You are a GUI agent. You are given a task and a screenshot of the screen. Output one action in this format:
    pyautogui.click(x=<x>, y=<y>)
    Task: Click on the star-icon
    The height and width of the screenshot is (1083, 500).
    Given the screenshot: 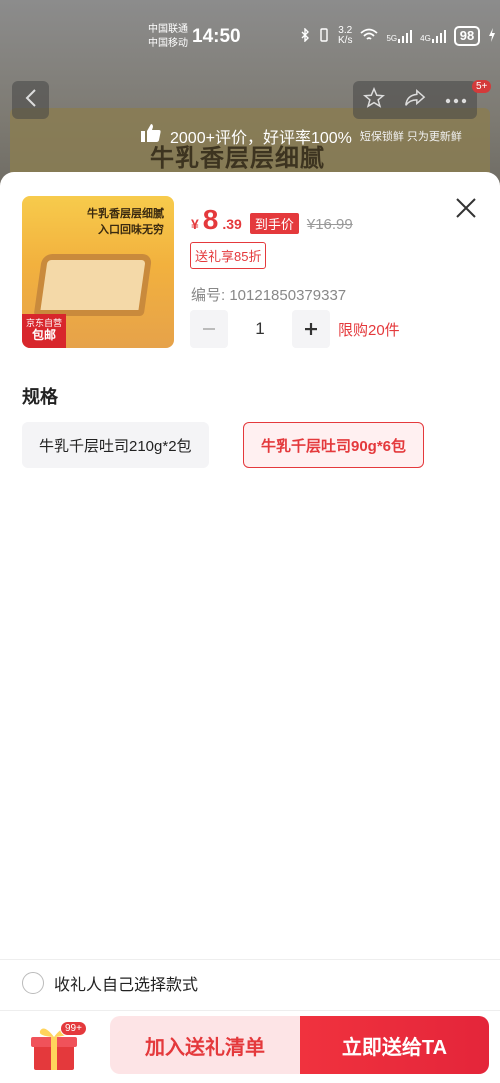 What is the action you would take?
    pyautogui.click(x=373, y=100)
    